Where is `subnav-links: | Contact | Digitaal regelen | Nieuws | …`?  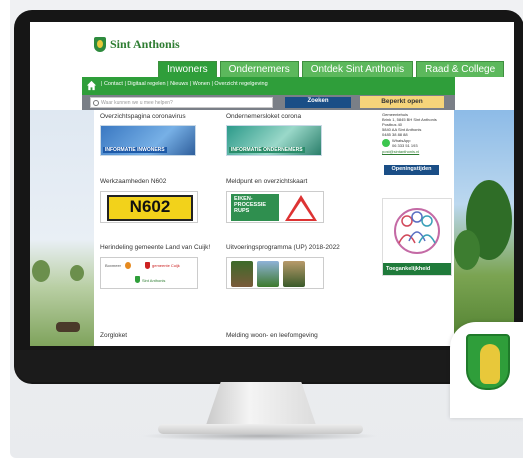
subnav-links: | Contact | Digitaal regelen | Nieuws | … is located at coordinates (184, 84).